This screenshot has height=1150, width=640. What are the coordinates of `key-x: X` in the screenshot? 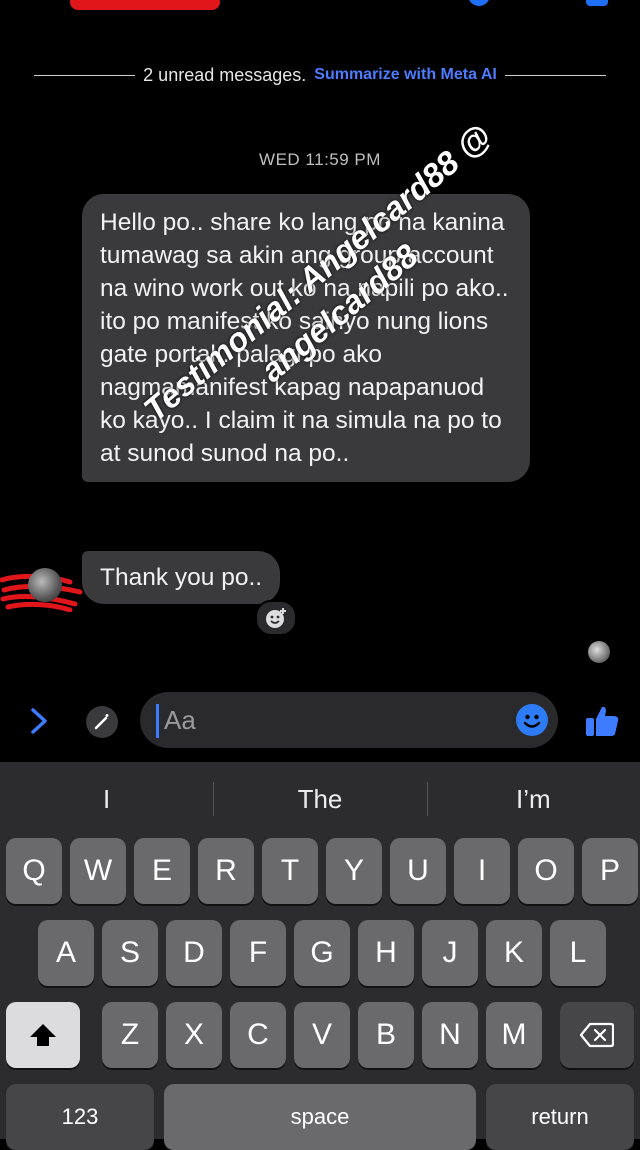 It's located at (194, 1035).